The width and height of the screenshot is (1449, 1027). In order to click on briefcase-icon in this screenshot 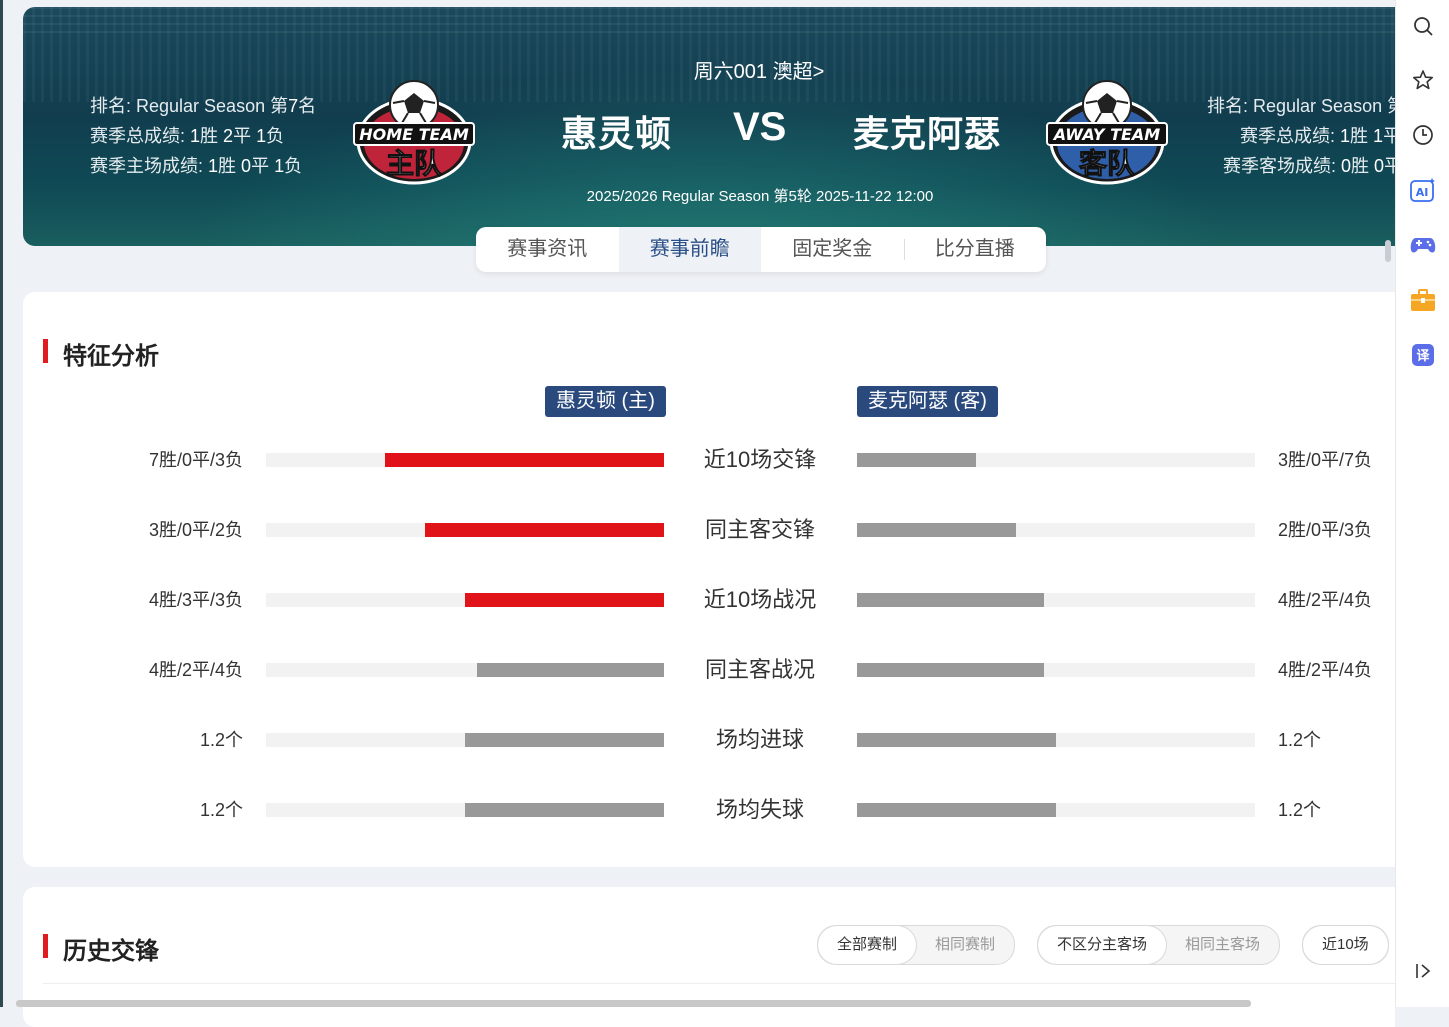, I will do `click(1423, 300)`.